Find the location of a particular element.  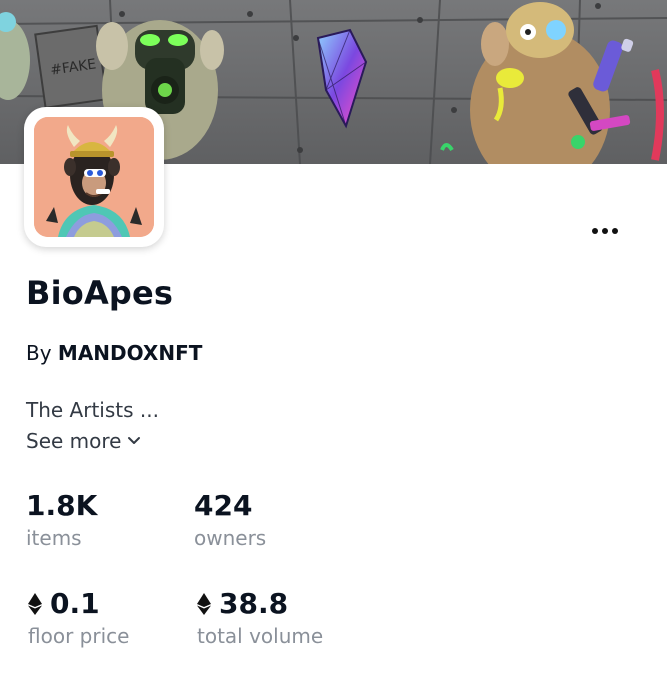

stat-value: 0.1 is located at coordinates (78, 603).